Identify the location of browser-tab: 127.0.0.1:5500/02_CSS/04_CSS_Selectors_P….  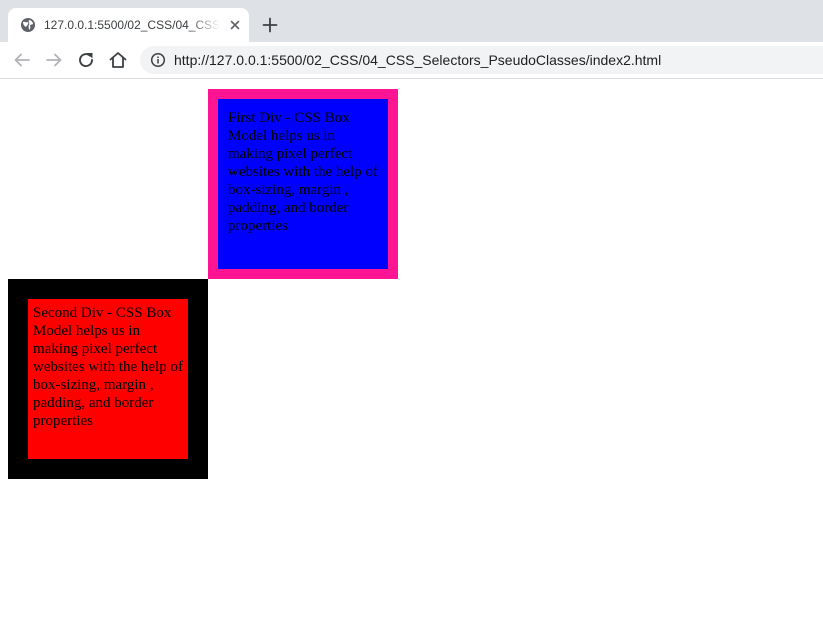
(128, 25).